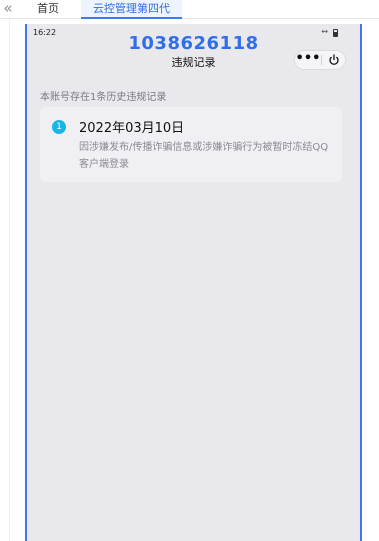 This screenshot has width=379, height=541. Describe the element at coordinates (5, 280) in the screenshot. I see `left-gutter` at that location.